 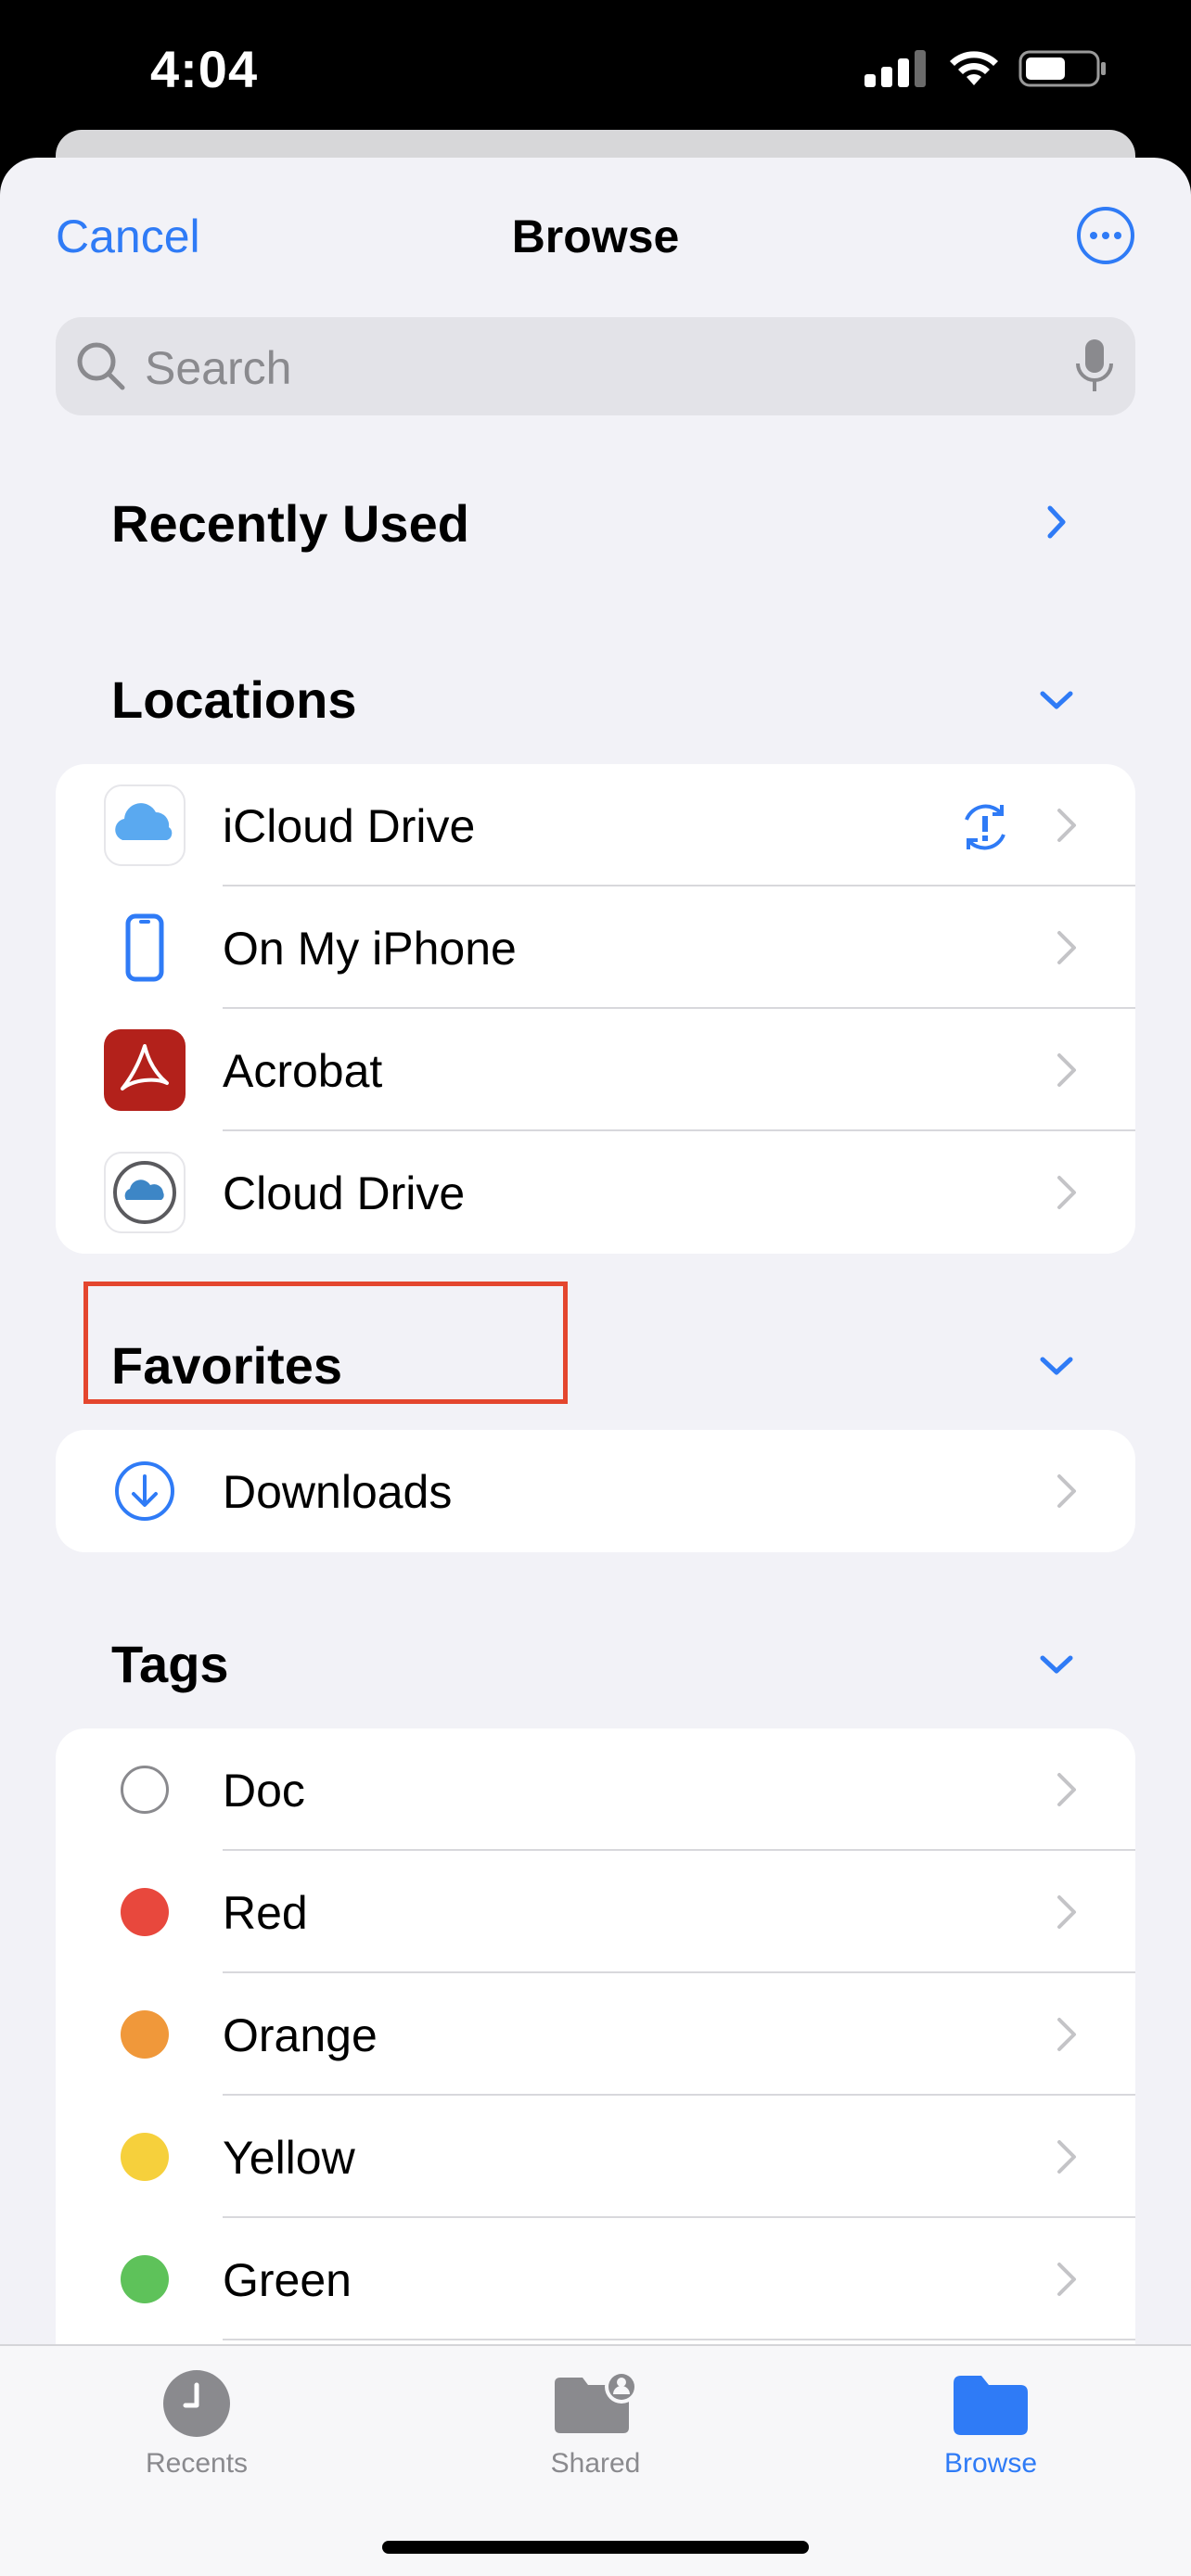 I want to click on cloud-drive-icon, so click(x=145, y=1192).